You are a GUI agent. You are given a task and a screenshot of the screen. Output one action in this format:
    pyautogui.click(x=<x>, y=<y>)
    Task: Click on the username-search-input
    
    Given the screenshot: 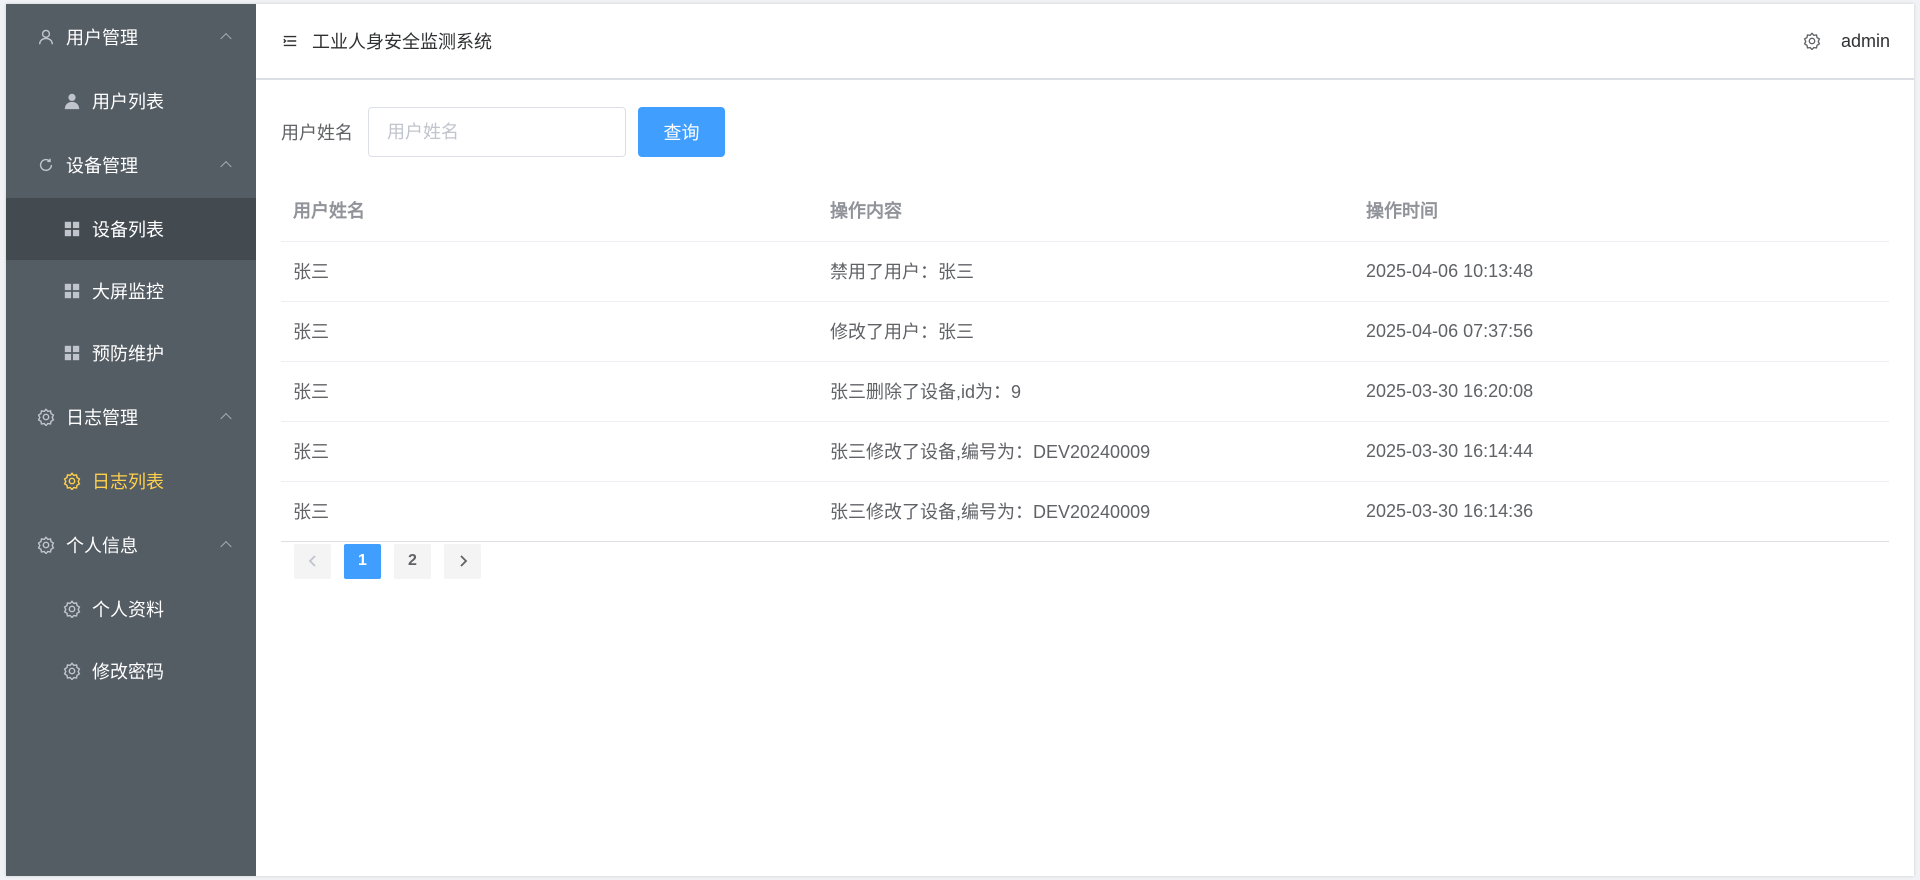 What is the action you would take?
    pyautogui.click(x=497, y=132)
    